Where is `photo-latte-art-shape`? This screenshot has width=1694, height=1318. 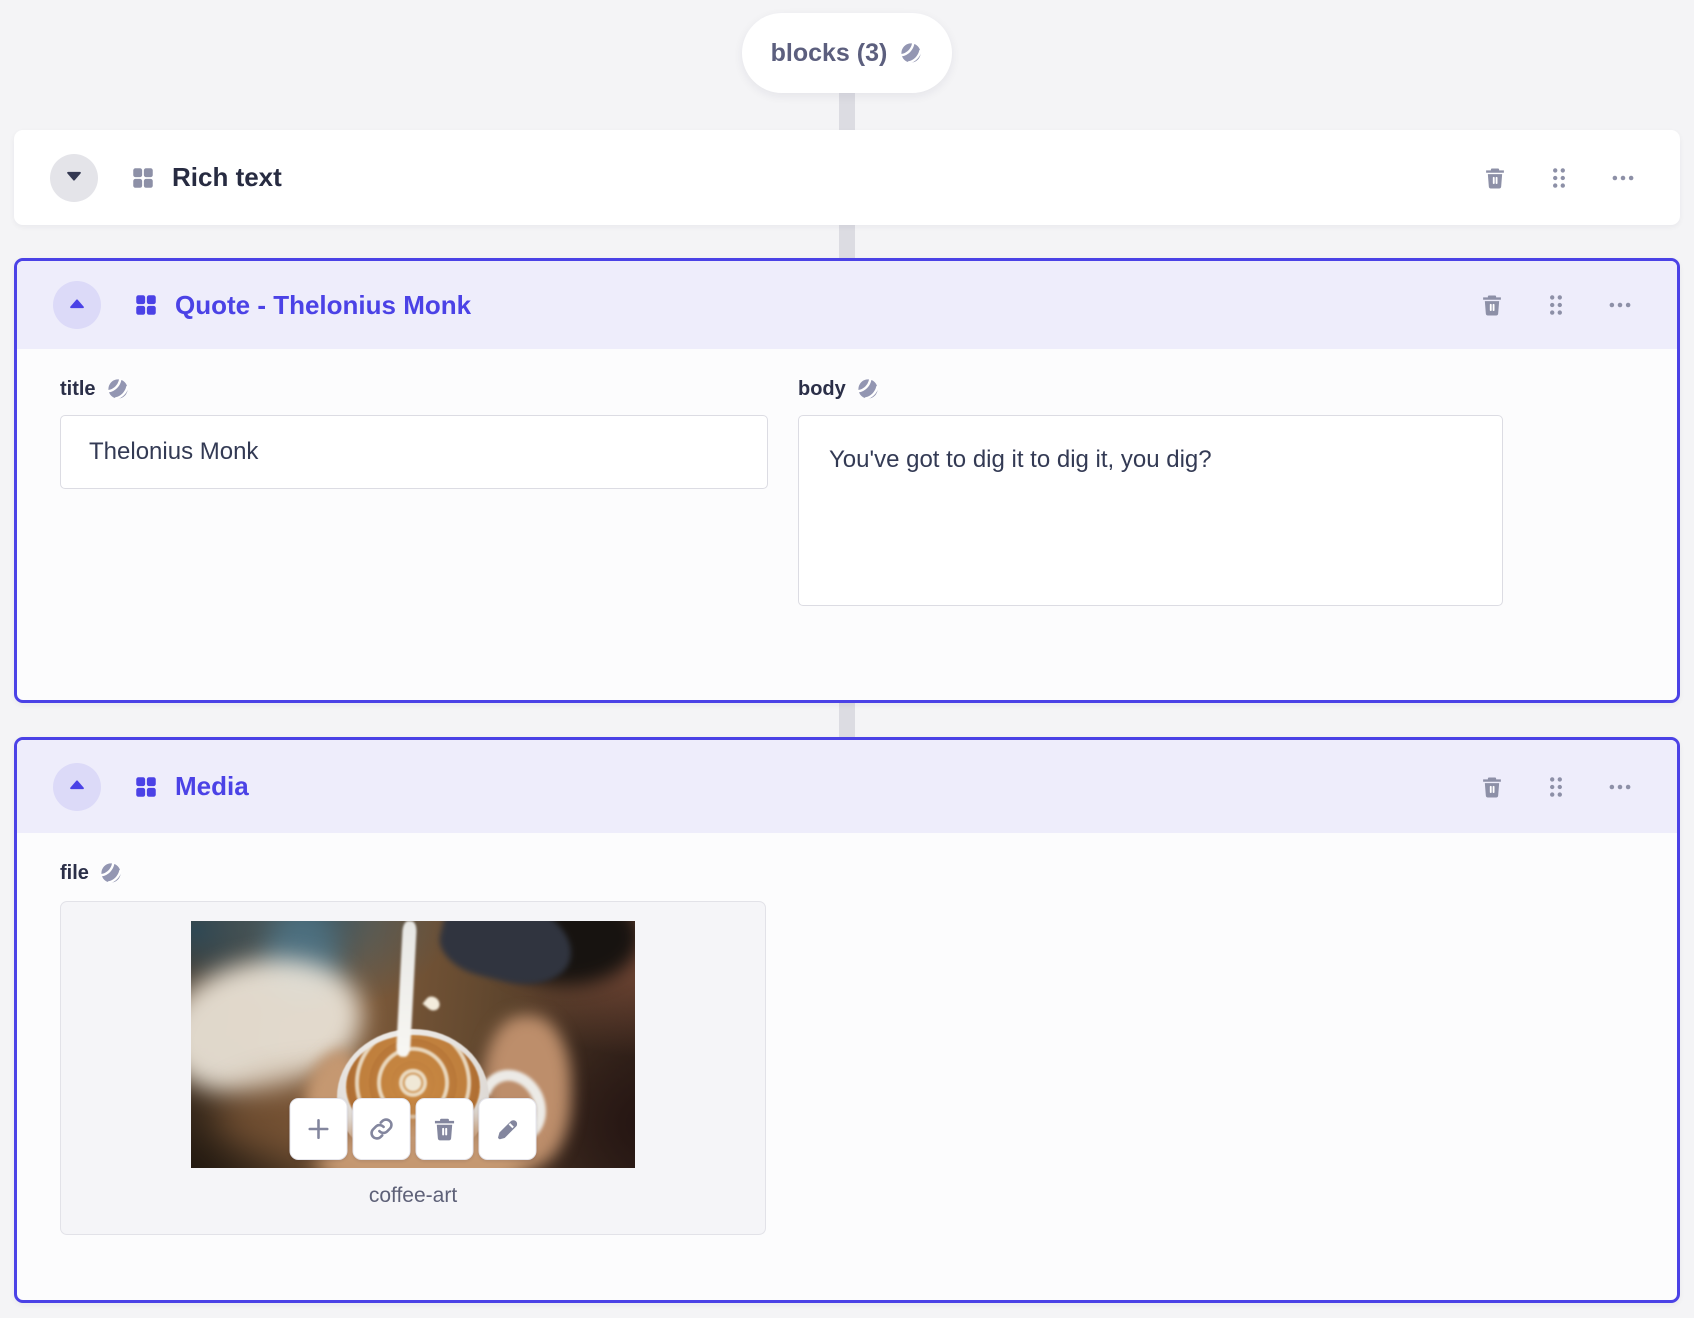
photo-latte-art-shape is located at coordinates (432, 1003).